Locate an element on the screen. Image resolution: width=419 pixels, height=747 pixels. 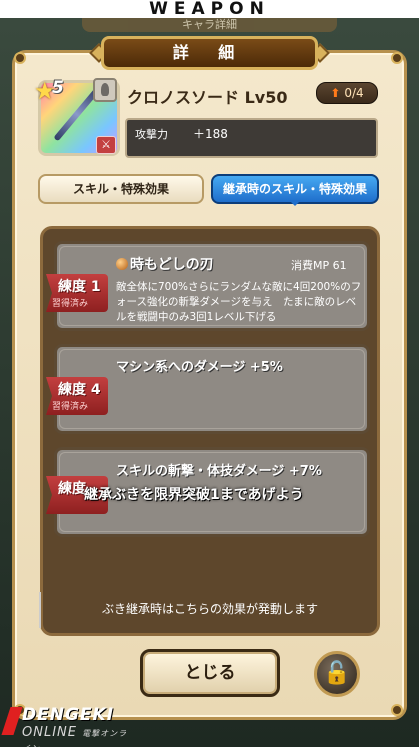
skill-title: 時もどしの刃 is located at coordinates (165, 264).